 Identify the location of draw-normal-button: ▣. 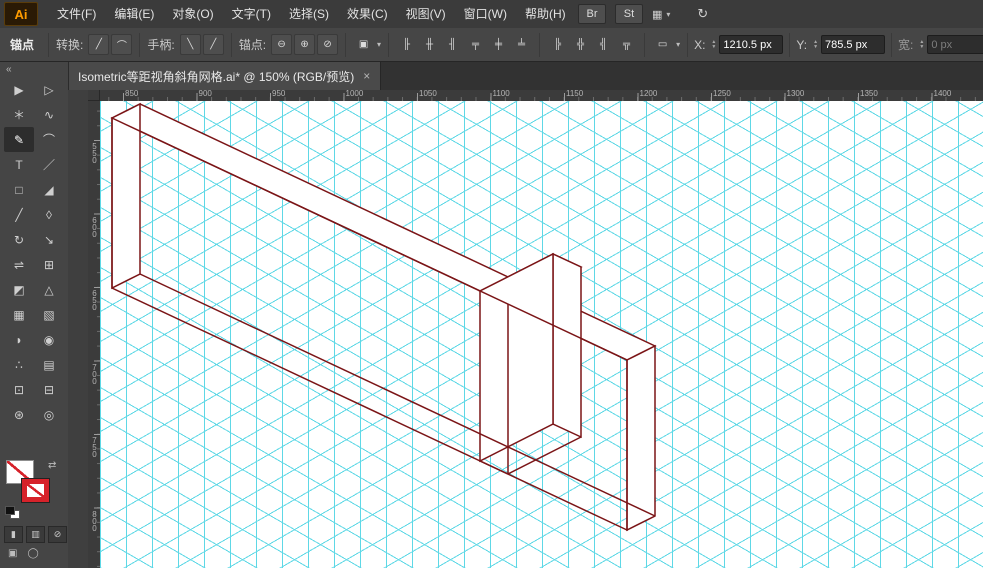
(12, 553).